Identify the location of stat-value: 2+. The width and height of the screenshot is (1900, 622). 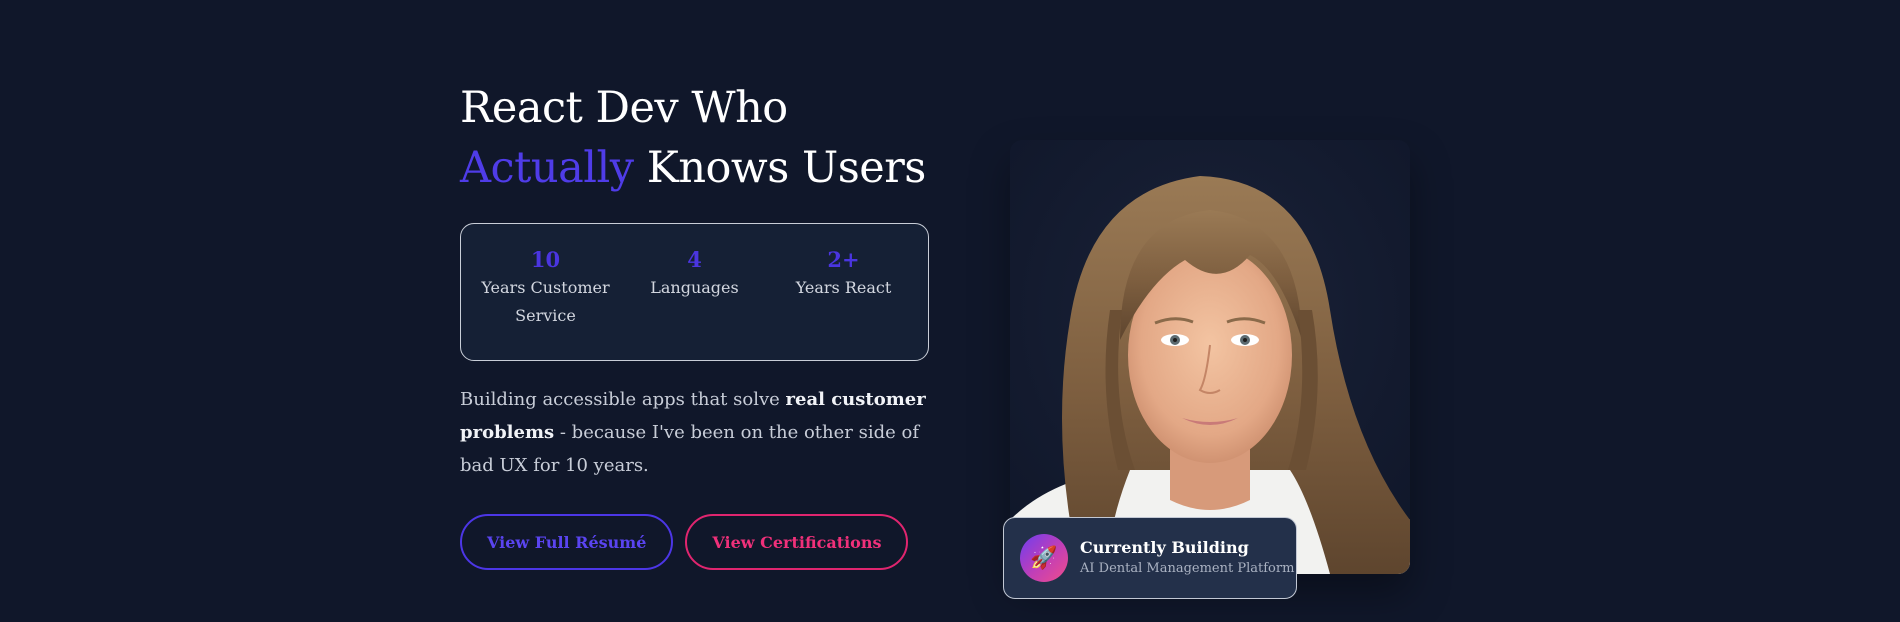
(843, 259).